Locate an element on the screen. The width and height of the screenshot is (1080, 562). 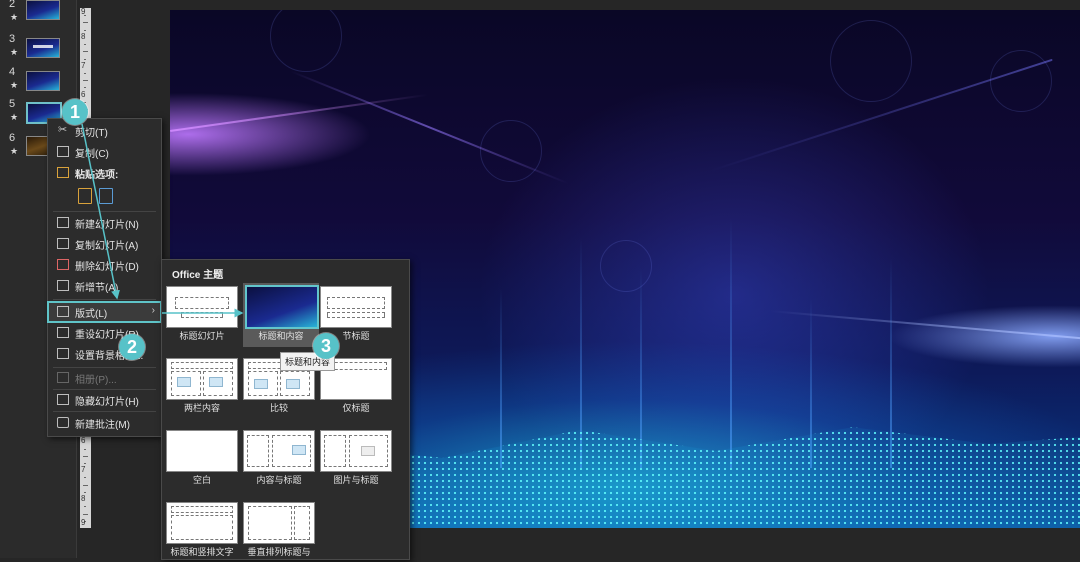
menu-item-label: 新增节(A) is located at coordinates (97, 288).